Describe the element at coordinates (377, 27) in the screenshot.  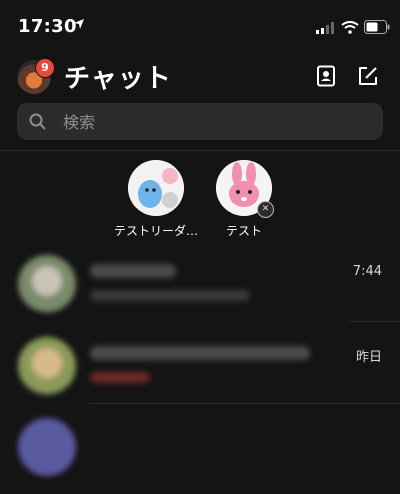
I see `battery-icon` at that location.